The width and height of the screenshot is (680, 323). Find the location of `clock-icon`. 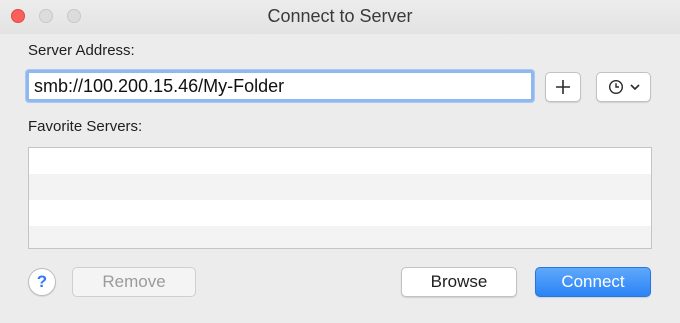

clock-icon is located at coordinates (615, 87).